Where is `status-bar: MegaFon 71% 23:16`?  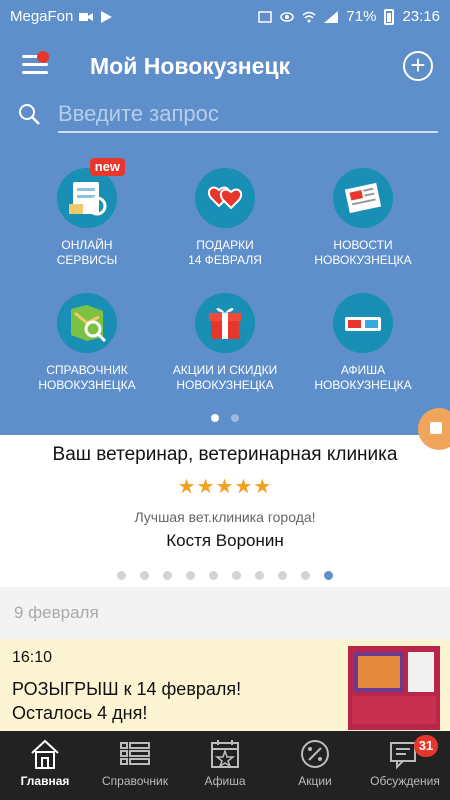
status-bar: MegaFon 71% 23:16 is located at coordinates (225, 16).